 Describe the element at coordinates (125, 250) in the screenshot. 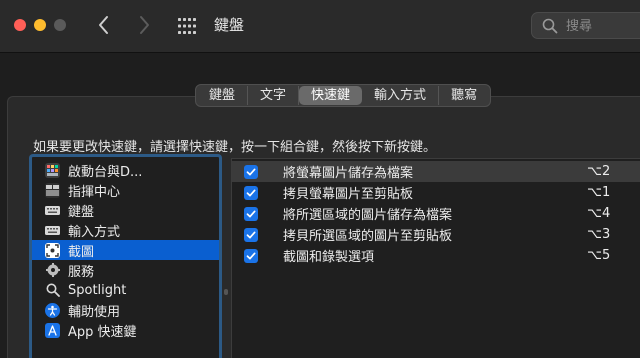

I see `category-screenshots: 截圖` at that location.